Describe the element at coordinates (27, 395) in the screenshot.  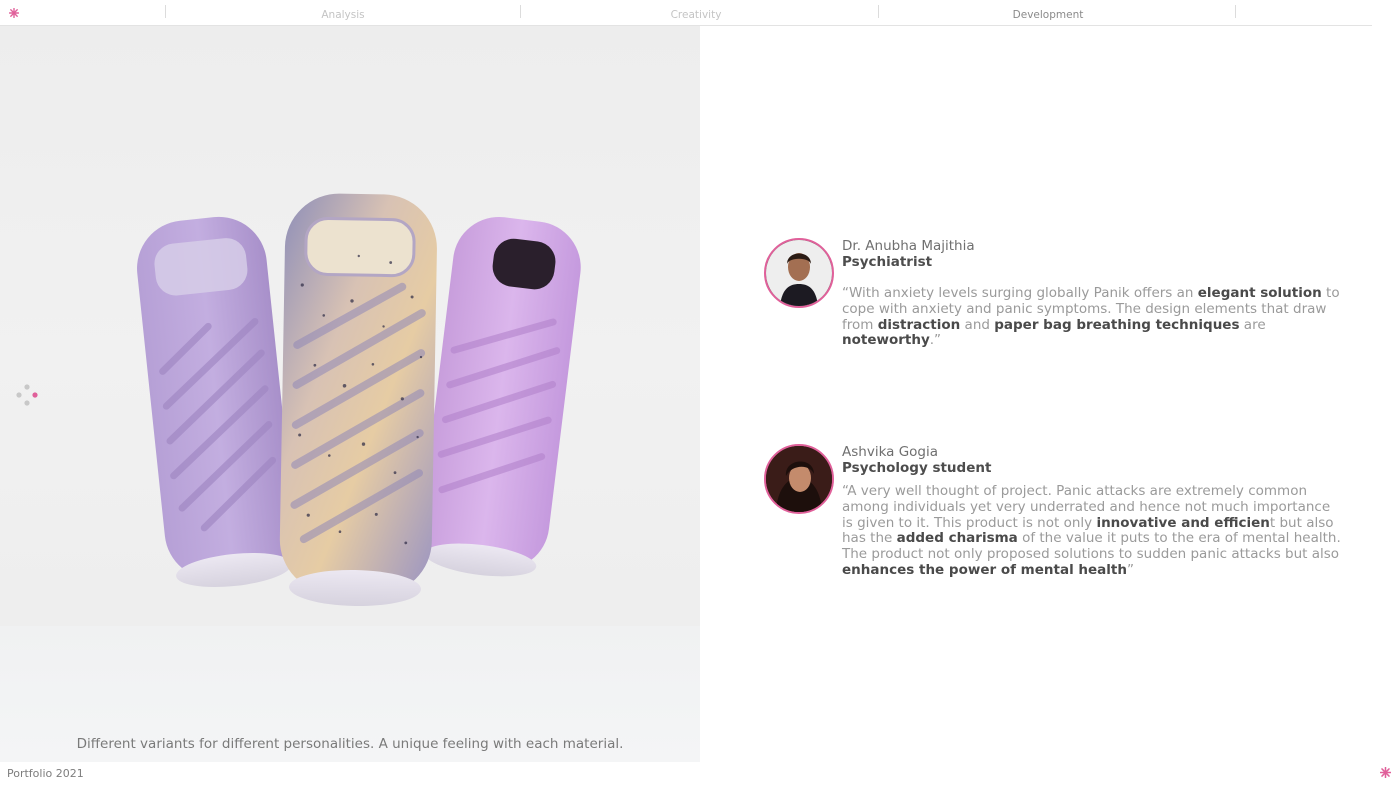
I see `dots-loader-icon` at that location.